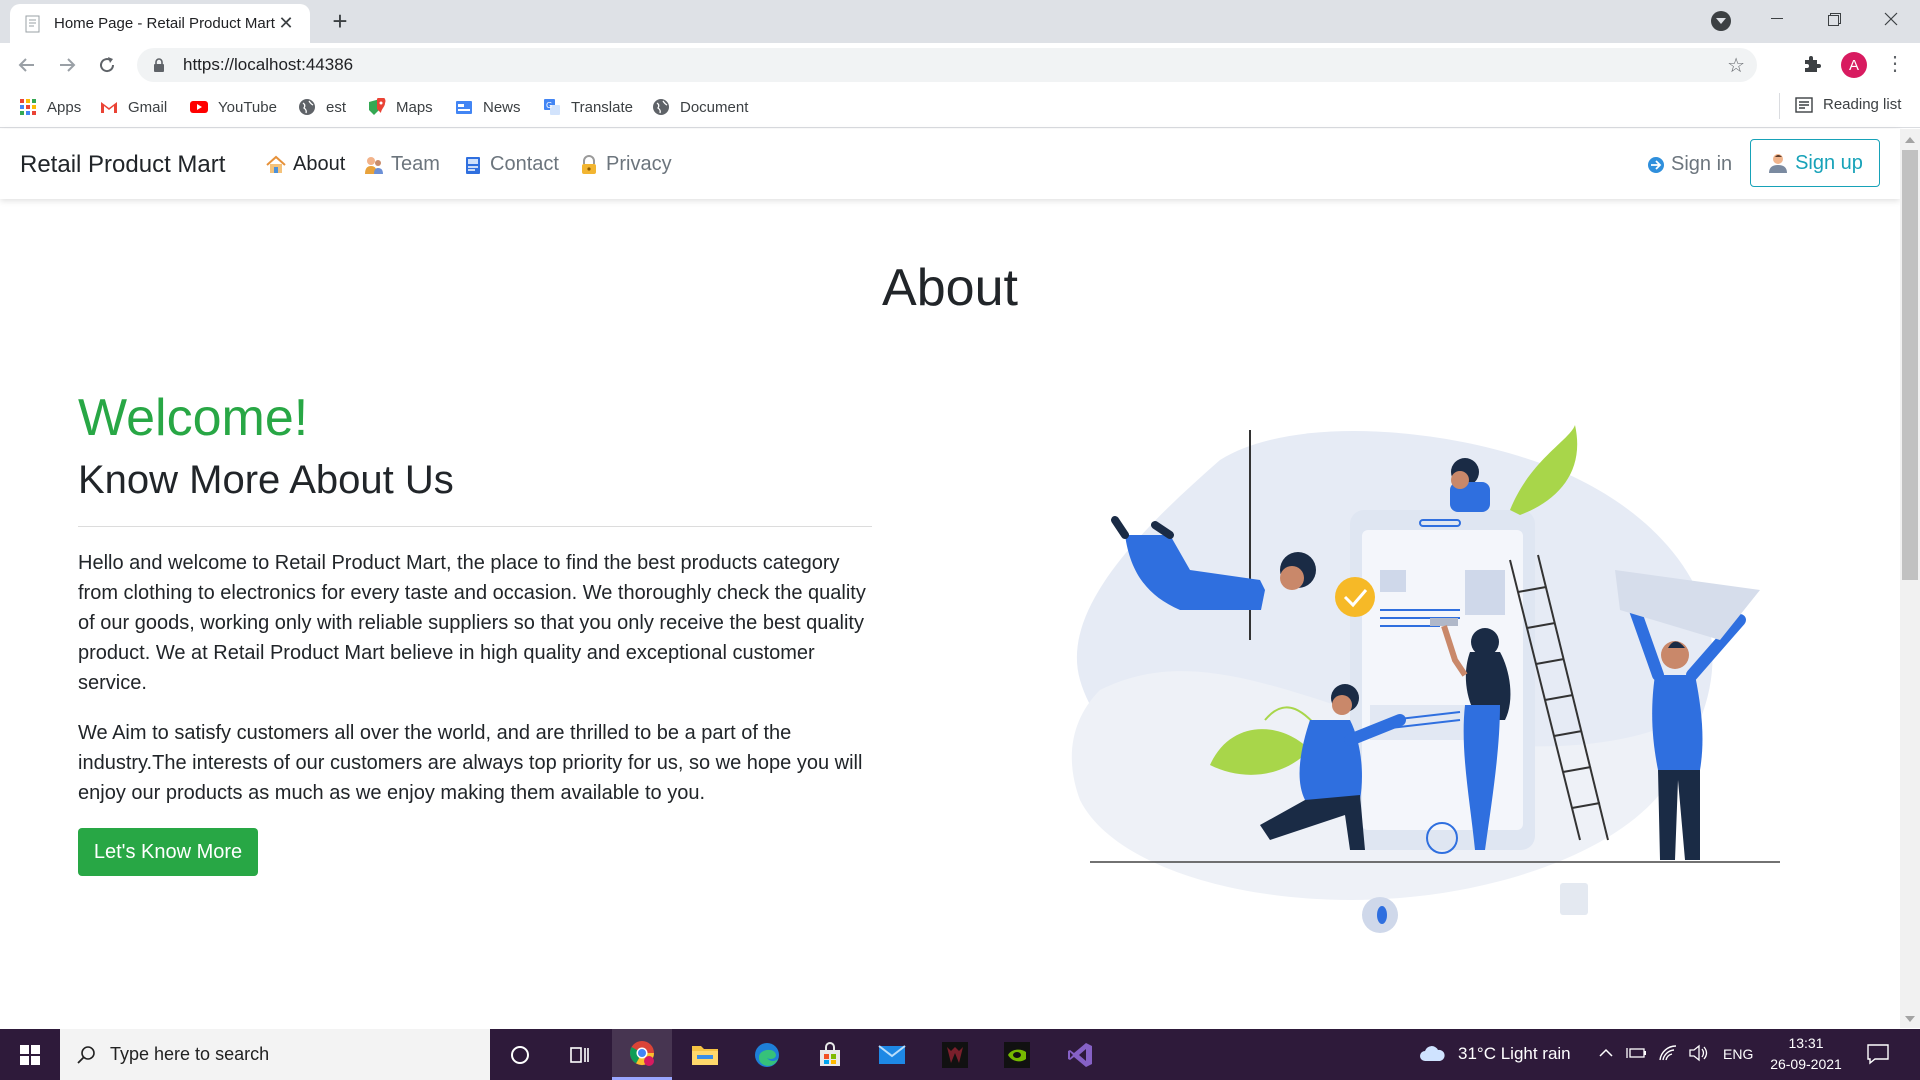 Image resolution: width=1920 pixels, height=1080 pixels. Describe the element at coordinates (1668, 1053) in the screenshot. I see `wifi-icon` at that location.